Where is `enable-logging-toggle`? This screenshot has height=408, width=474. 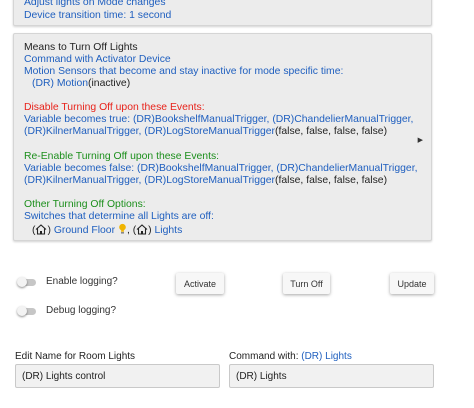 enable-logging-toggle is located at coordinates (27, 282).